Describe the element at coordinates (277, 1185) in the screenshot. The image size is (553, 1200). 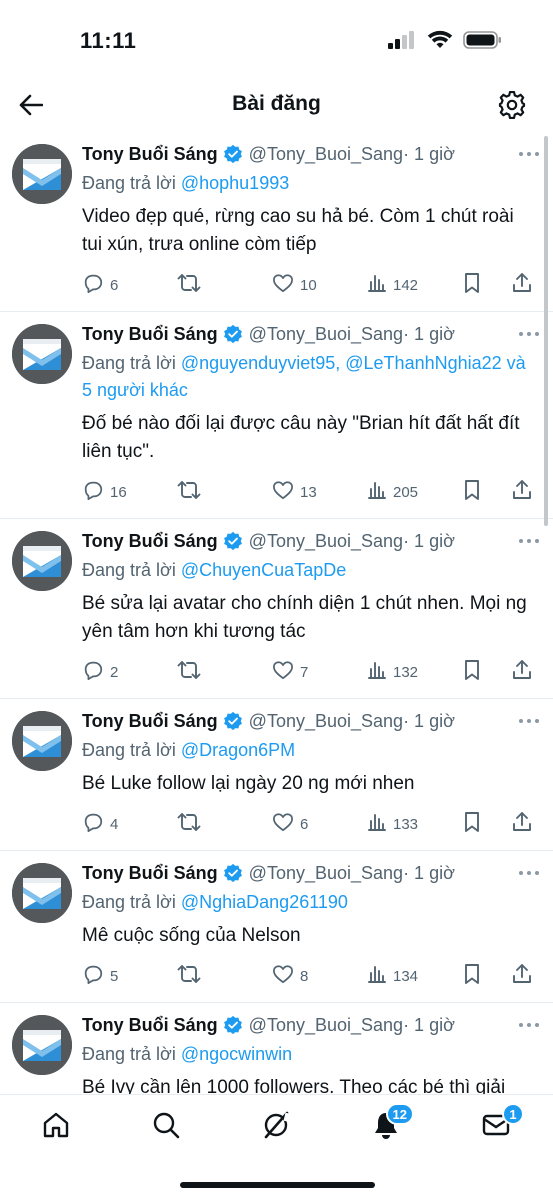
I see `home-indicator` at that location.